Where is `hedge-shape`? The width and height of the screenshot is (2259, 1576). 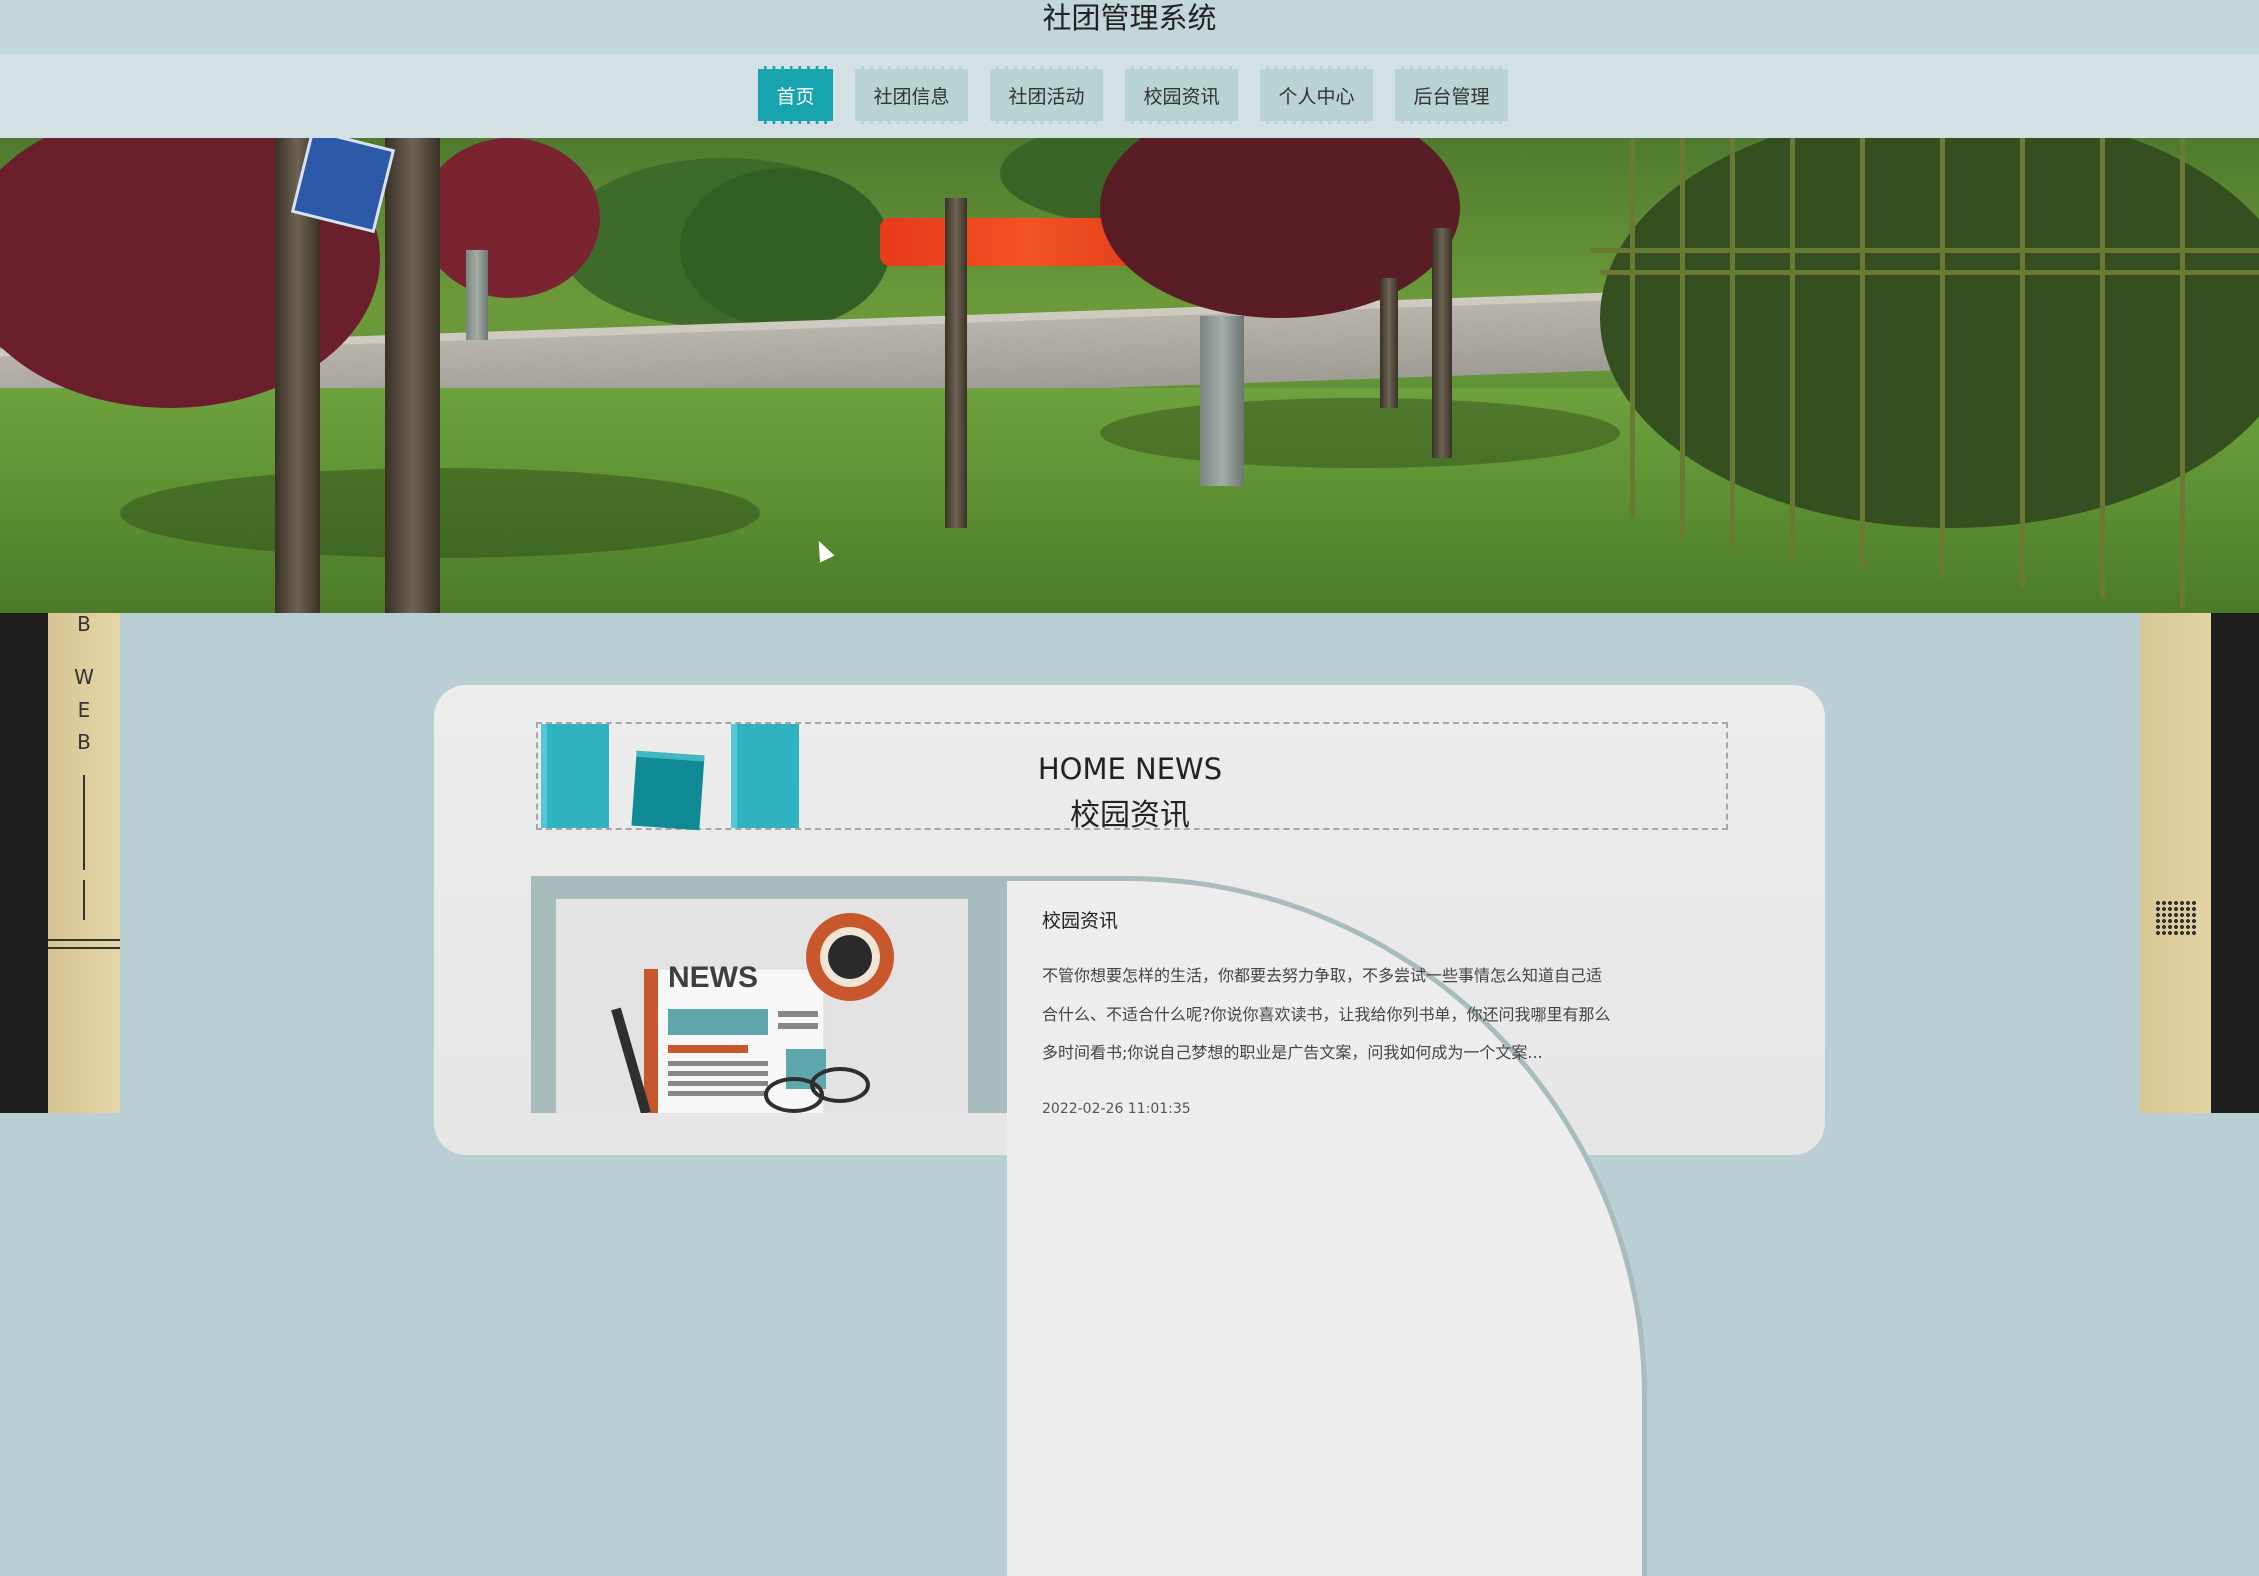 hedge-shape is located at coordinates (785, 248).